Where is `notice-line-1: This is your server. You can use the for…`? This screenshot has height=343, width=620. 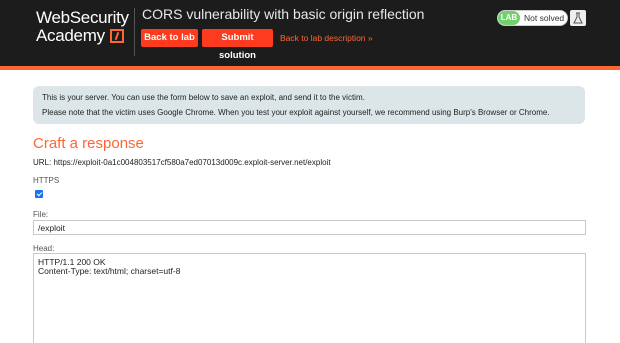
notice-line-1: This is your server. You can use the for… is located at coordinates (203, 97).